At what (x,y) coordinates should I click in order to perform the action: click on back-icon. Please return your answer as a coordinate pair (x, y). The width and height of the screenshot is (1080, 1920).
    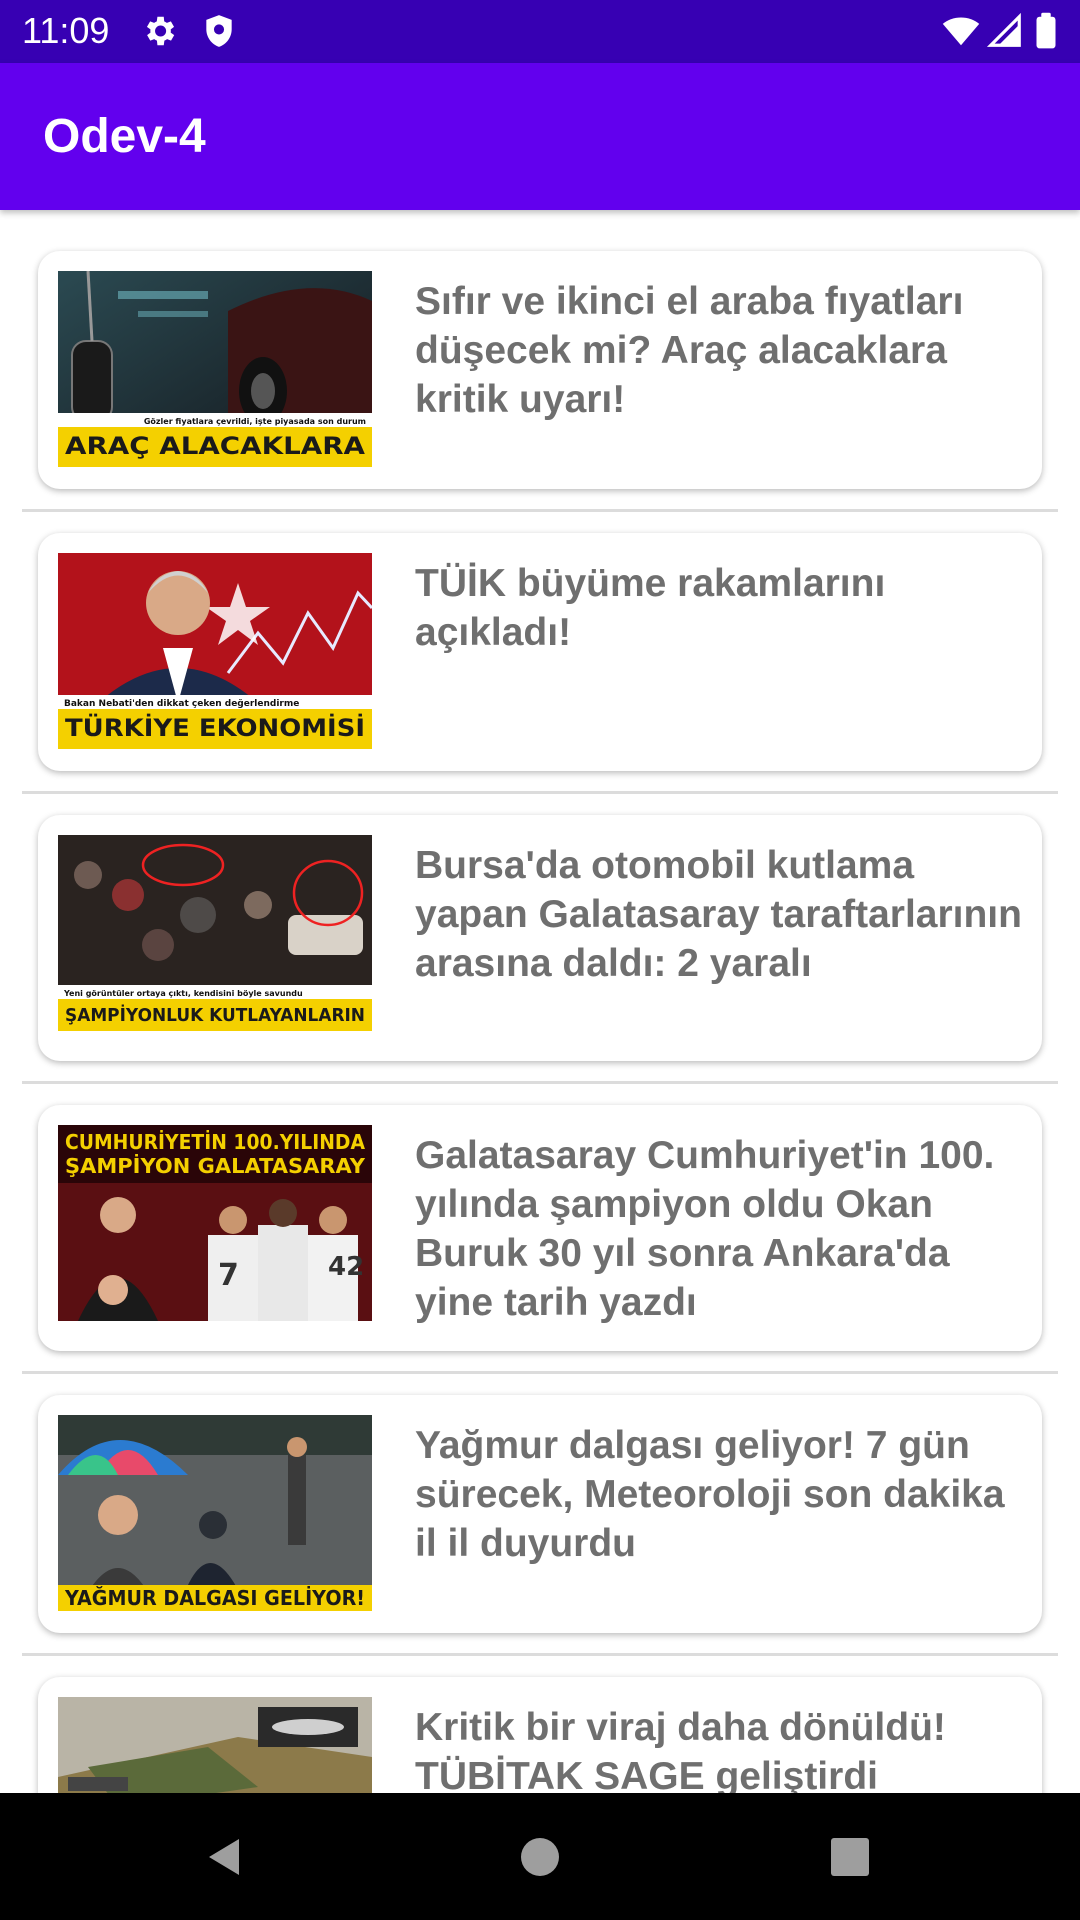
    Looking at the image, I should click on (227, 1857).